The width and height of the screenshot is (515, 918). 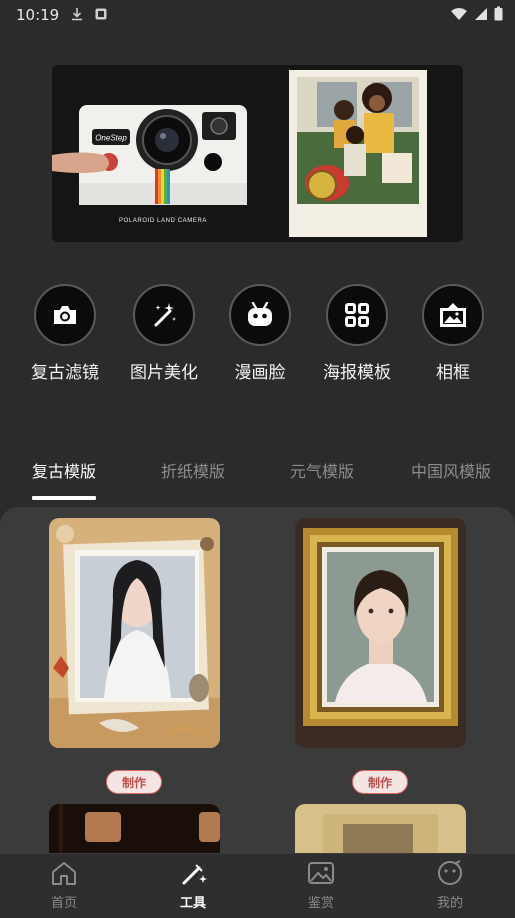 What do you see at coordinates (164, 315) in the screenshot?
I see `magic-wand-icon` at bounding box center [164, 315].